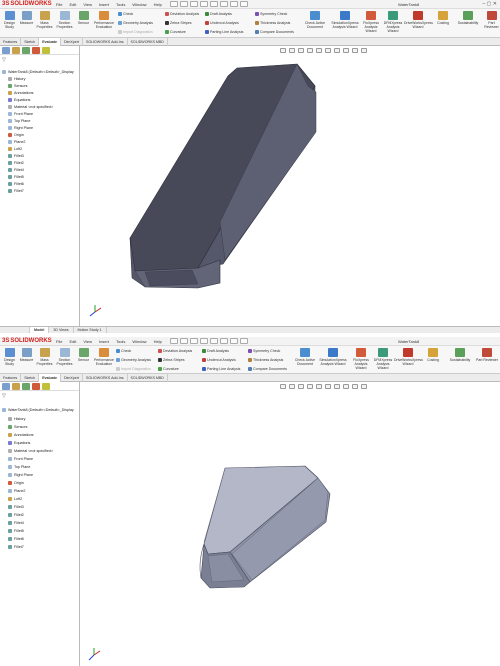  Describe the element at coordinates (38, 73) in the screenshot. I see `tree-root: WaterTank8 (Default<<Default>_Display` at that location.